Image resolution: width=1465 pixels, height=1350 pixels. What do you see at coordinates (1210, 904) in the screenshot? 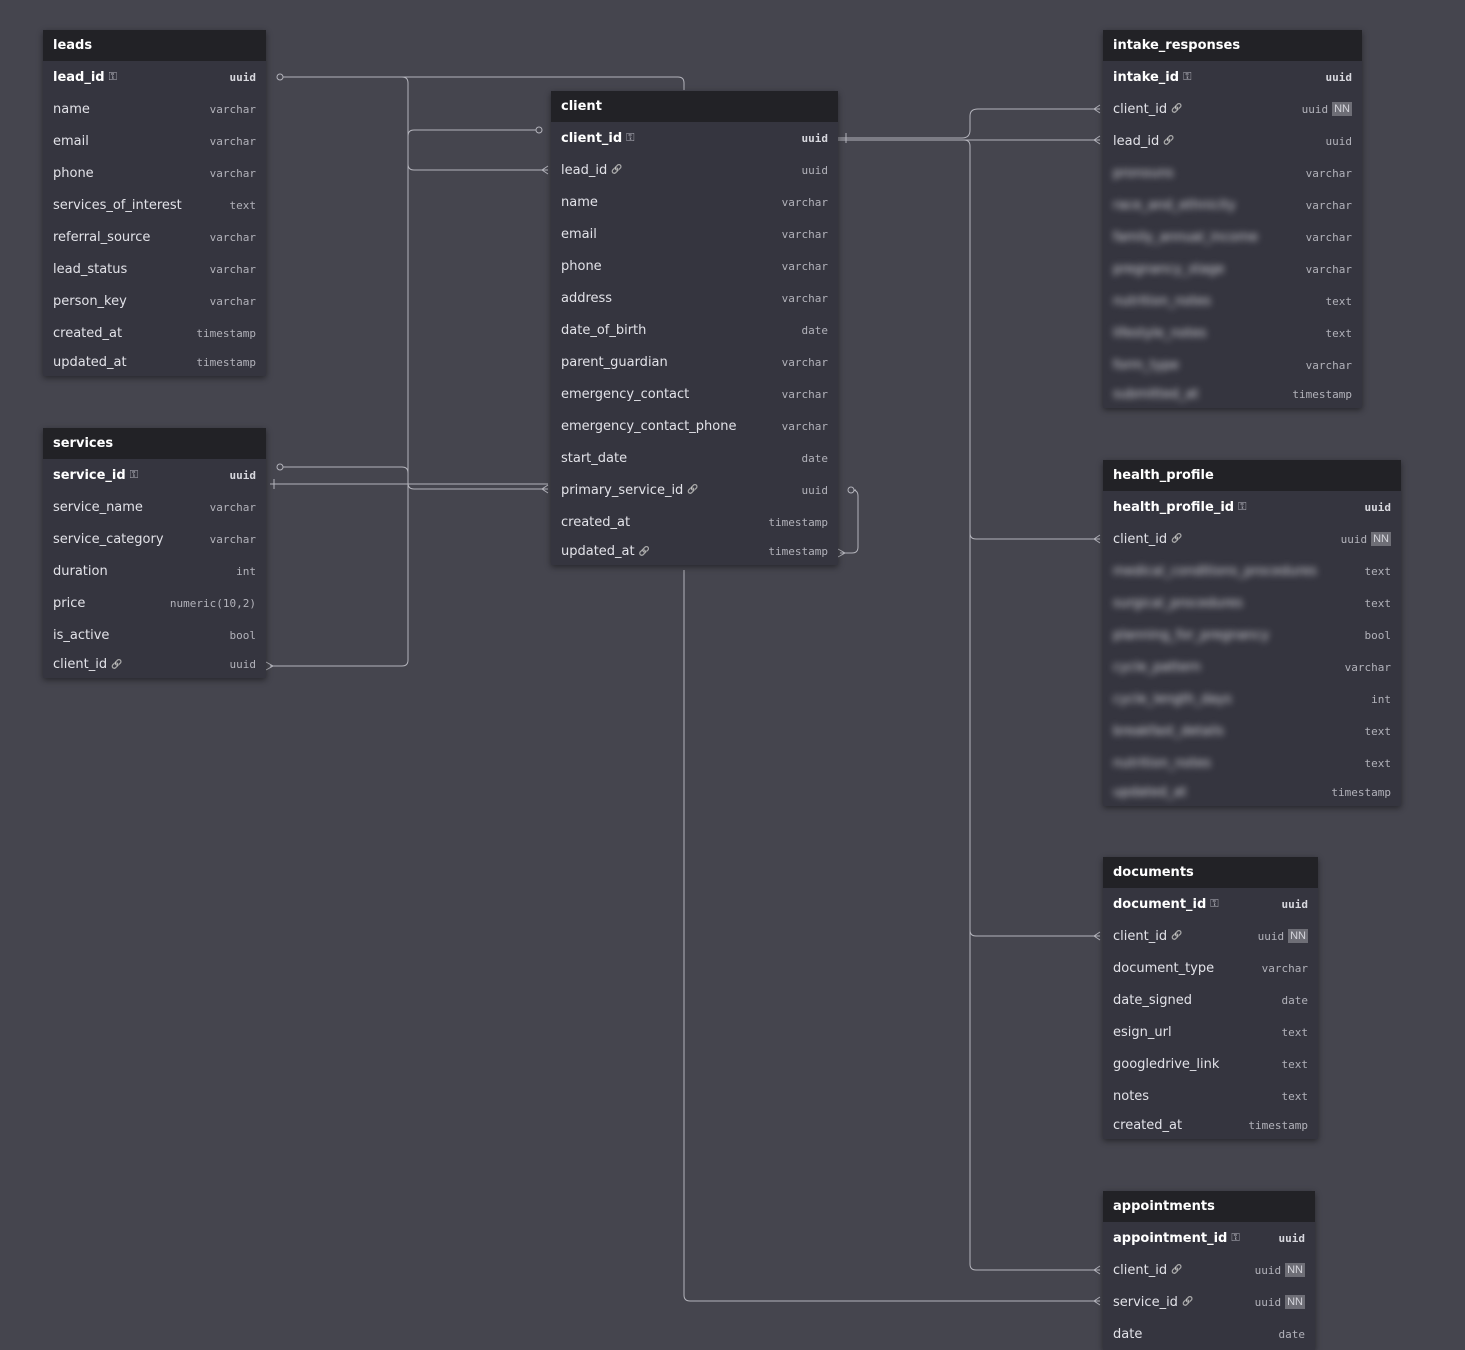
I see `column-row: document_id ⚿ uuid` at bounding box center [1210, 904].